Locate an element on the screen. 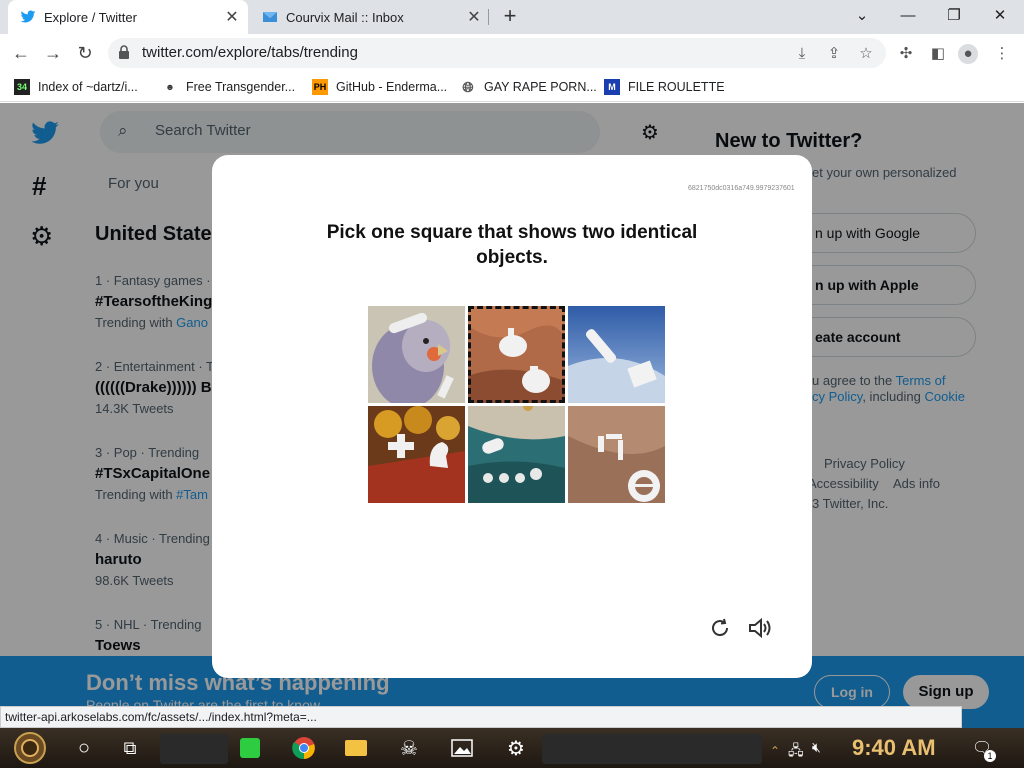 This screenshot has width=1024, height=768. profile-avatar-icon: ● is located at coordinates (968, 54).